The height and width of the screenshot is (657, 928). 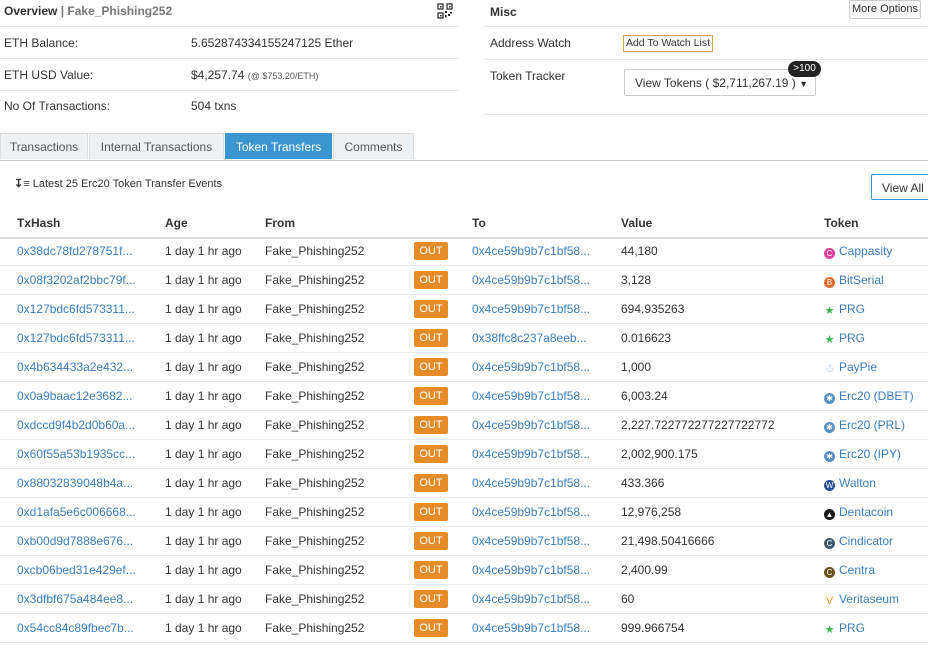 What do you see at coordinates (866, 251) in the screenshot?
I see `token-name: Cappasity` at bounding box center [866, 251].